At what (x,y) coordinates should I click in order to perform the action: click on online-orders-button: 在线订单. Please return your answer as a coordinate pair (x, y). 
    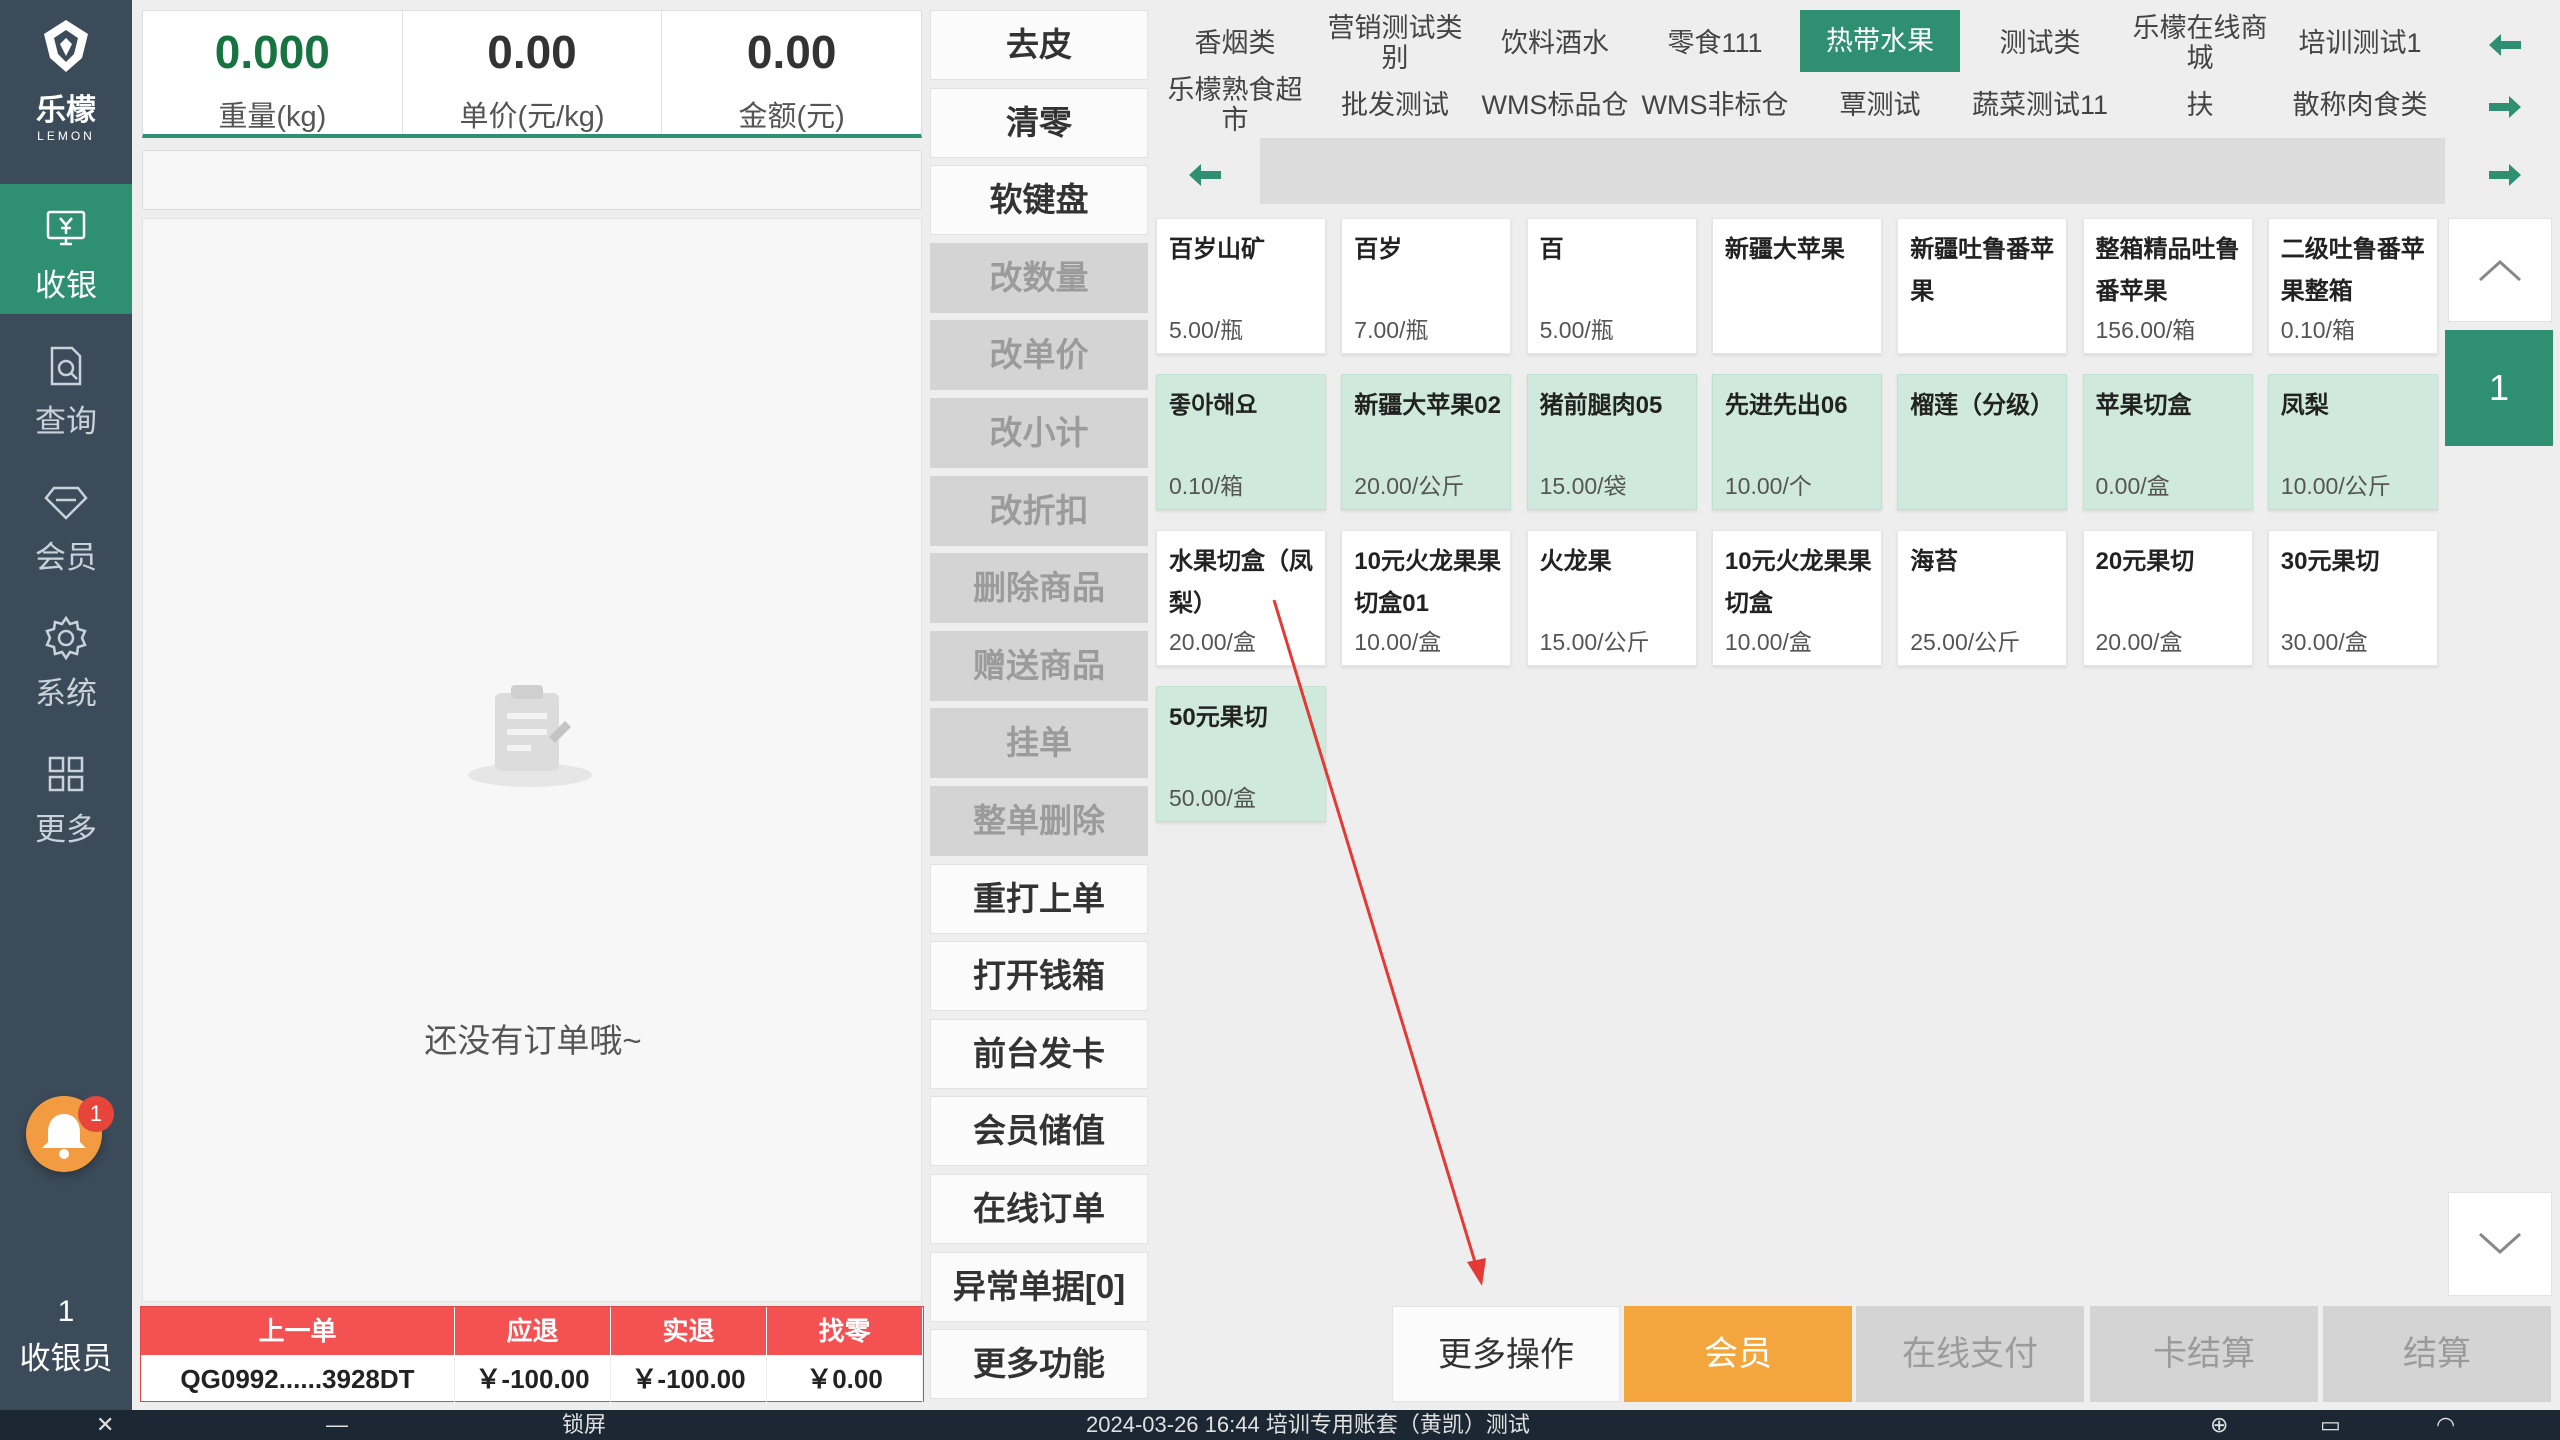
    Looking at the image, I should click on (1039, 1208).